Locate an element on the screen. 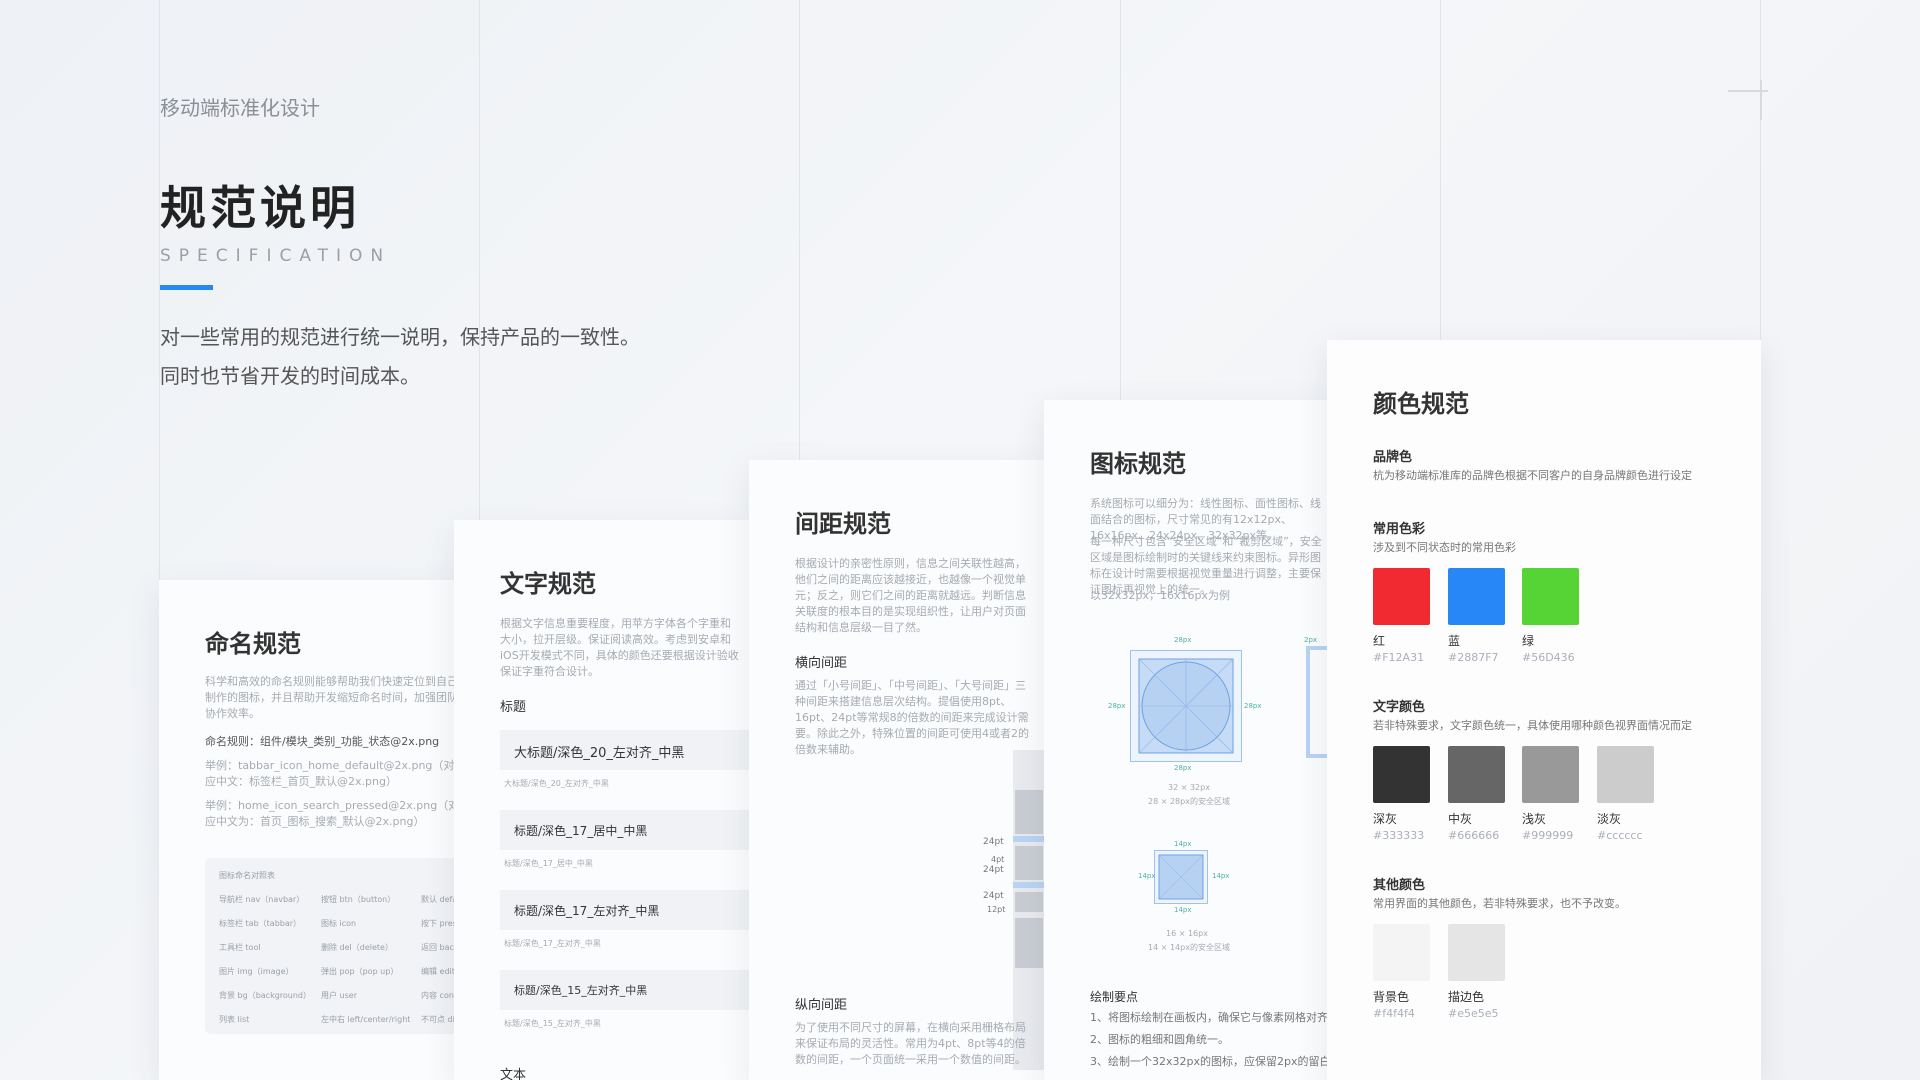  text-sample: 标题/深色_17_居中_中黑 is located at coordinates (581, 831).